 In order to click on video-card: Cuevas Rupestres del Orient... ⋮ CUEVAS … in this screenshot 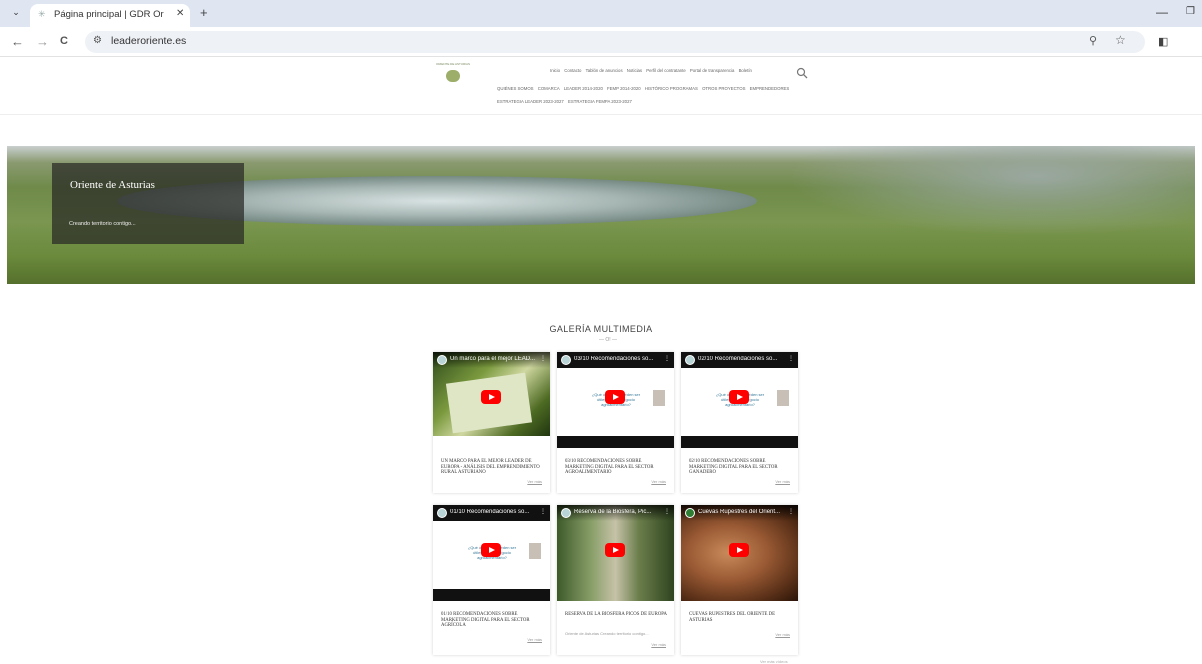, I will do `click(739, 580)`.